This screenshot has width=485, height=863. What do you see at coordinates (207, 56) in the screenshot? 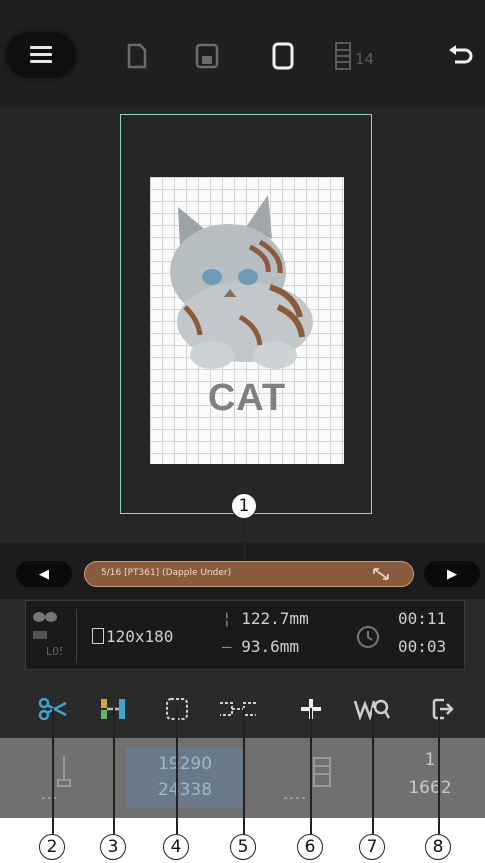
I see `save-icon` at bounding box center [207, 56].